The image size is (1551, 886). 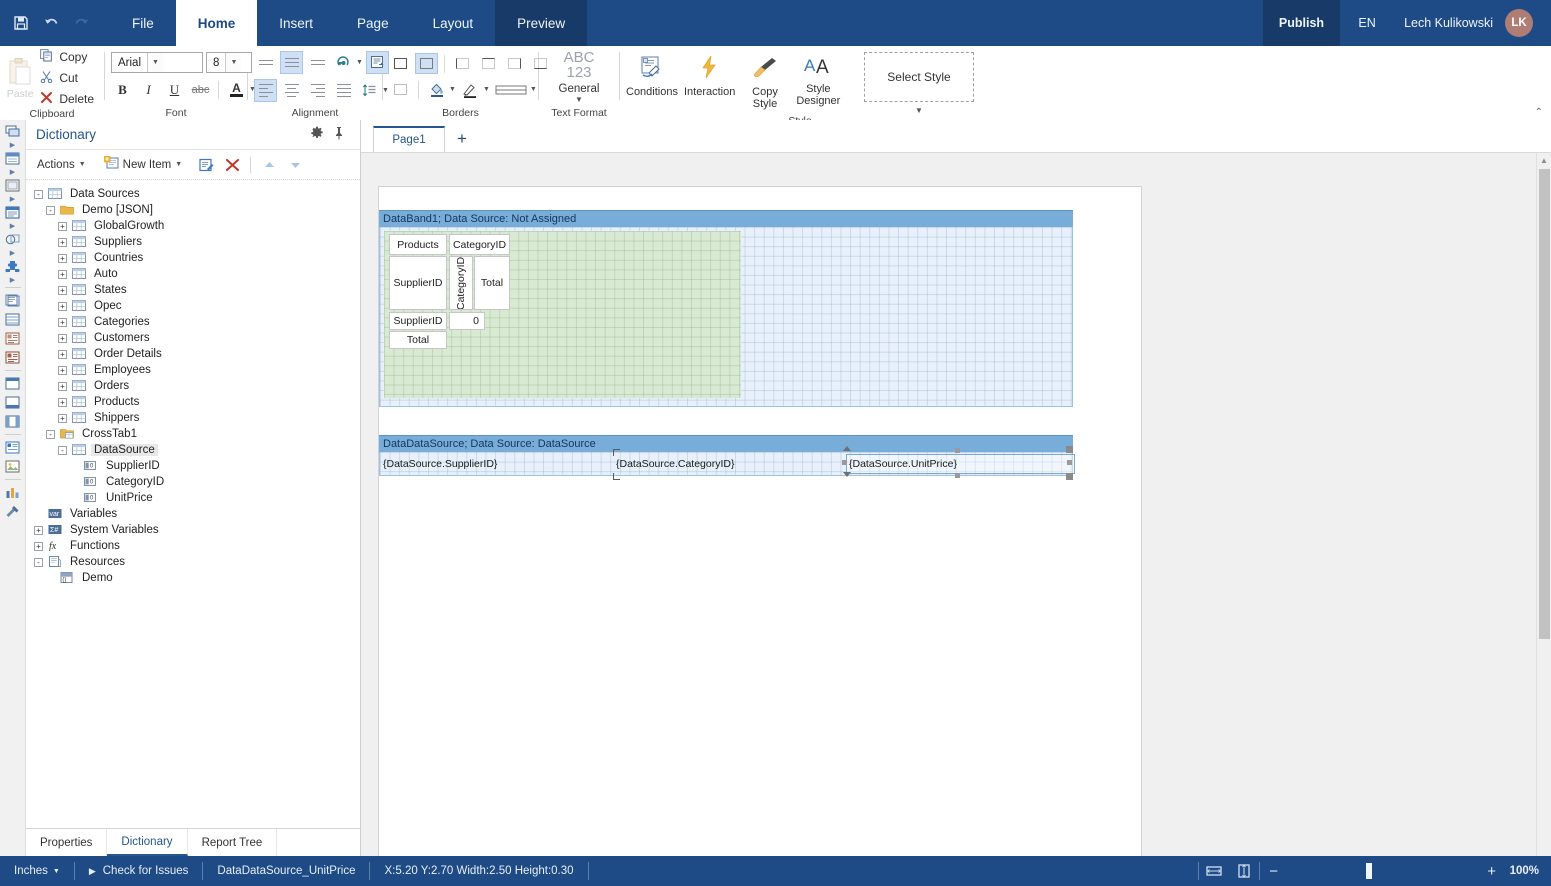 What do you see at coordinates (193, 338) in the screenshot?
I see `tree-node-customers: + Customers` at bounding box center [193, 338].